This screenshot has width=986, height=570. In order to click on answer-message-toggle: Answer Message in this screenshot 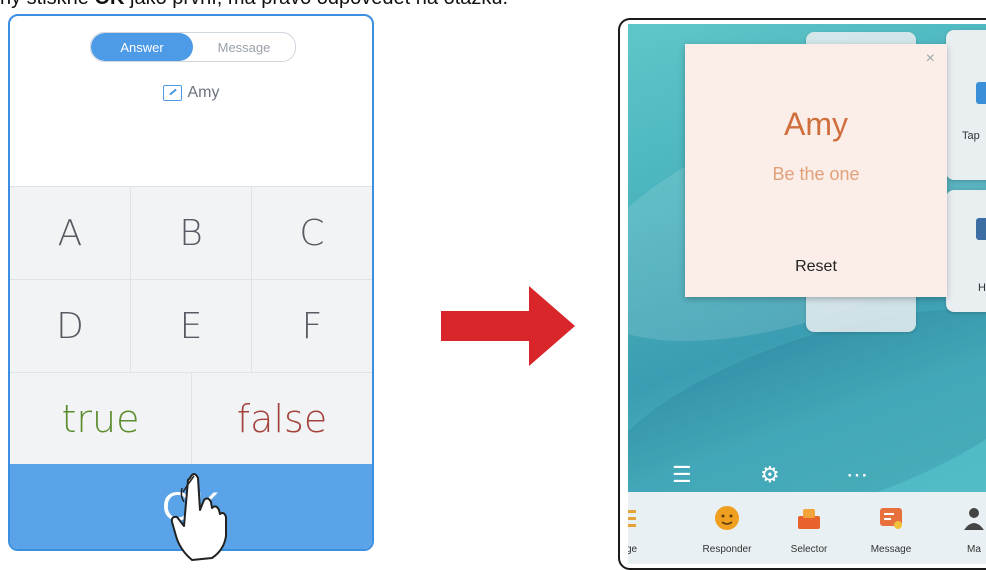, I will do `click(193, 47)`.